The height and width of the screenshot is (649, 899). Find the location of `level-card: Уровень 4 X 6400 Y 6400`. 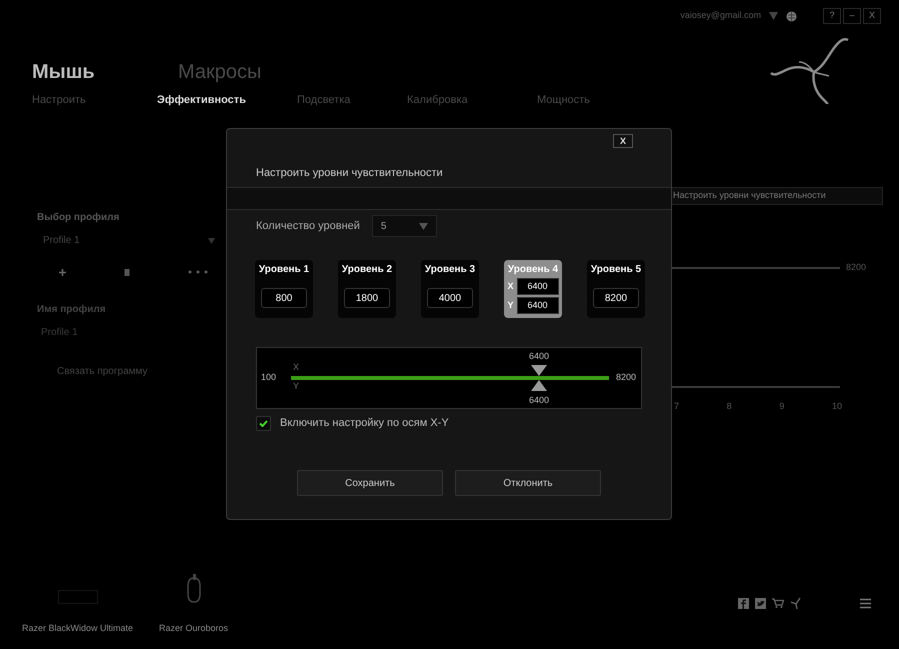

level-card: Уровень 4 X 6400 Y 6400 is located at coordinates (533, 289).